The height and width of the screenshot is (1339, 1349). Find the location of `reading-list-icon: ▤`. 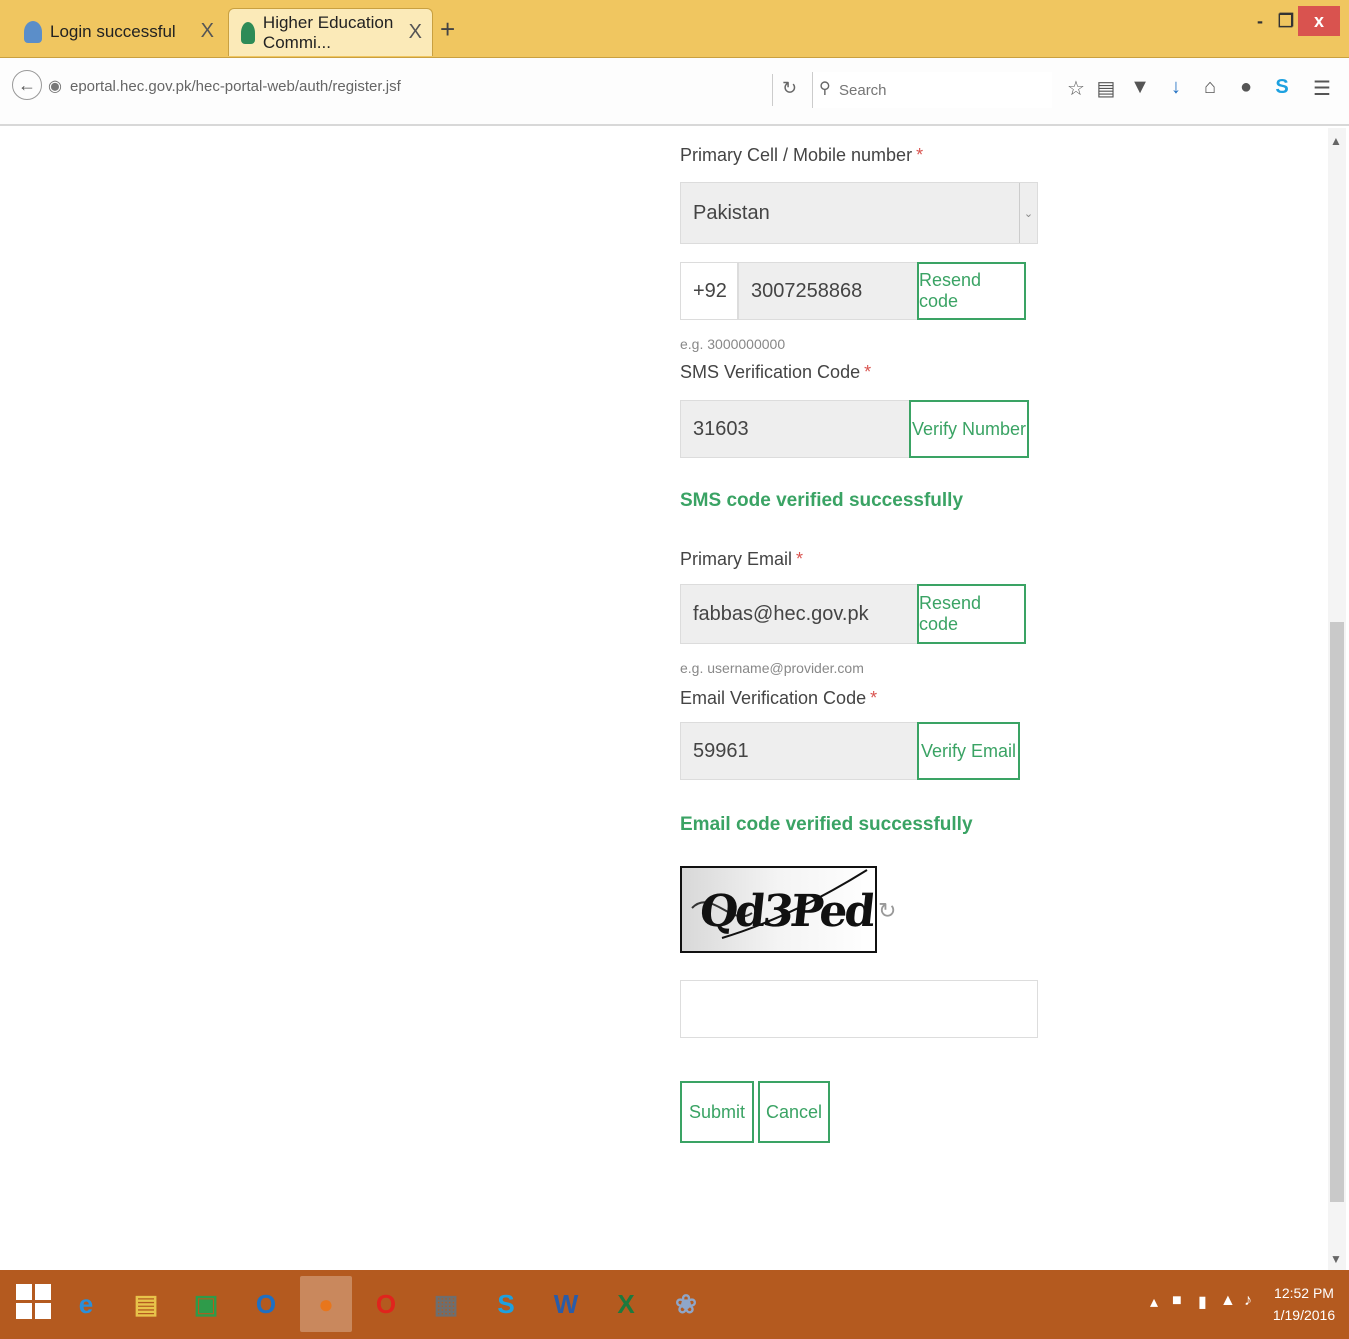

reading-list-icon: ▤ is located at coordinates (1106, 88).